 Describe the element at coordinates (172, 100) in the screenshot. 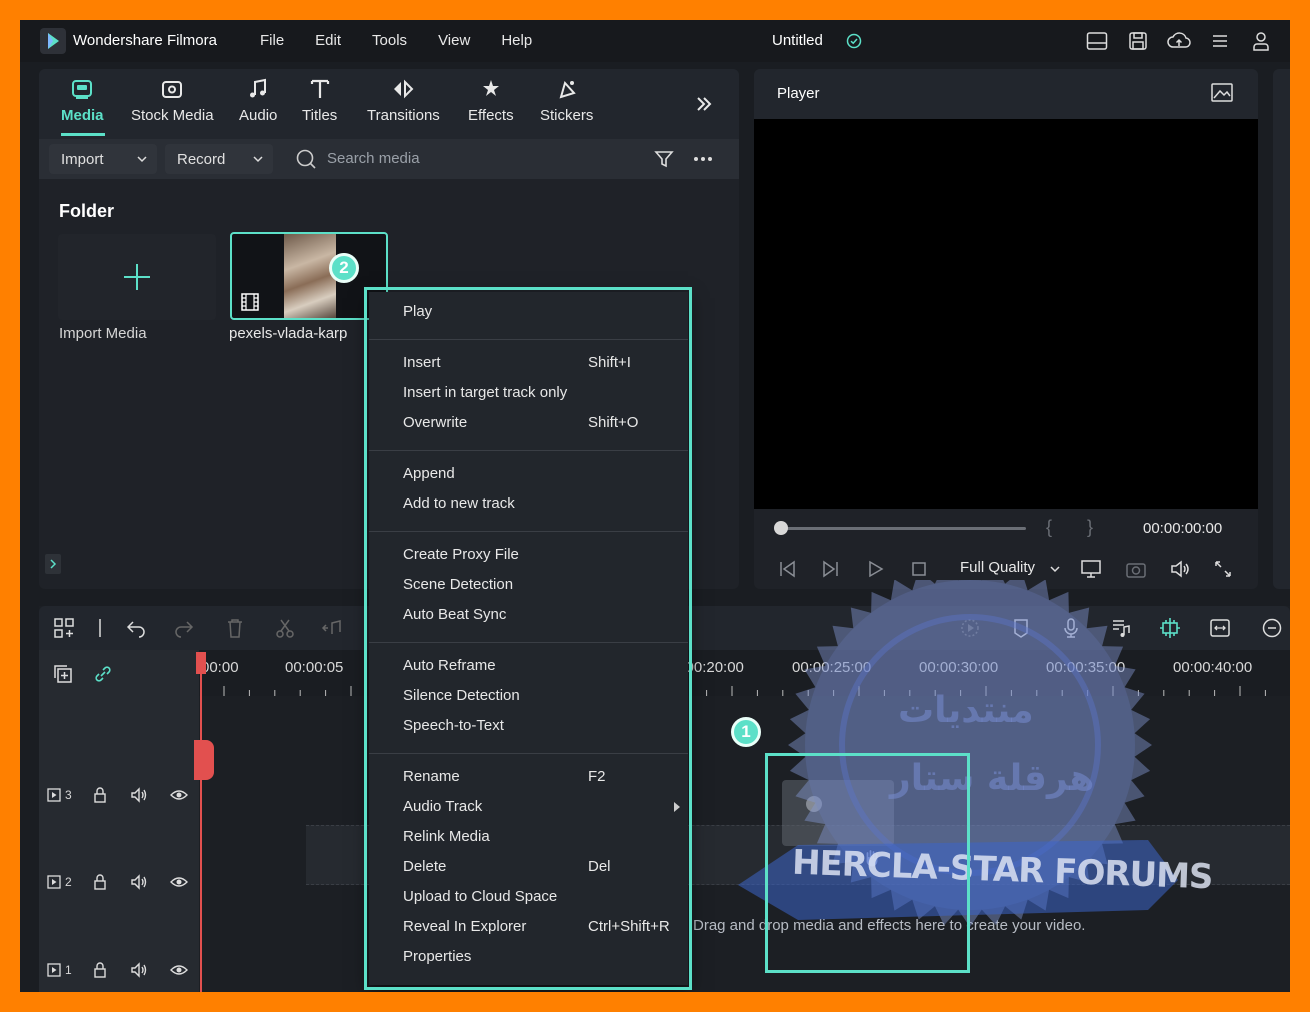

I see `tab-stock-media: Stock Media` at that location.